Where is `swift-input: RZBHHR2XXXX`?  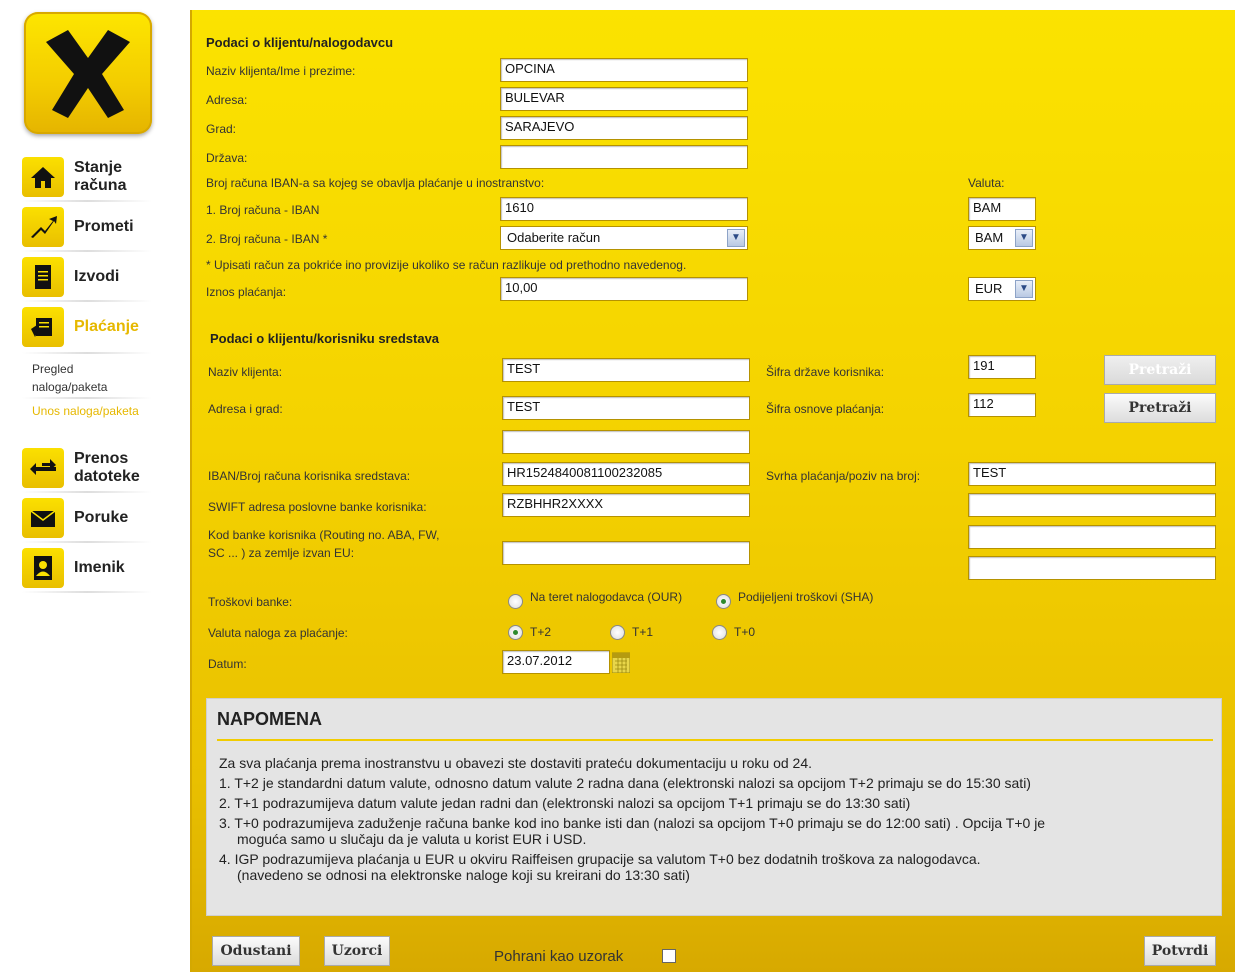
swift-input: RZBHHR2XXXX is located at coordinates (626, 505).